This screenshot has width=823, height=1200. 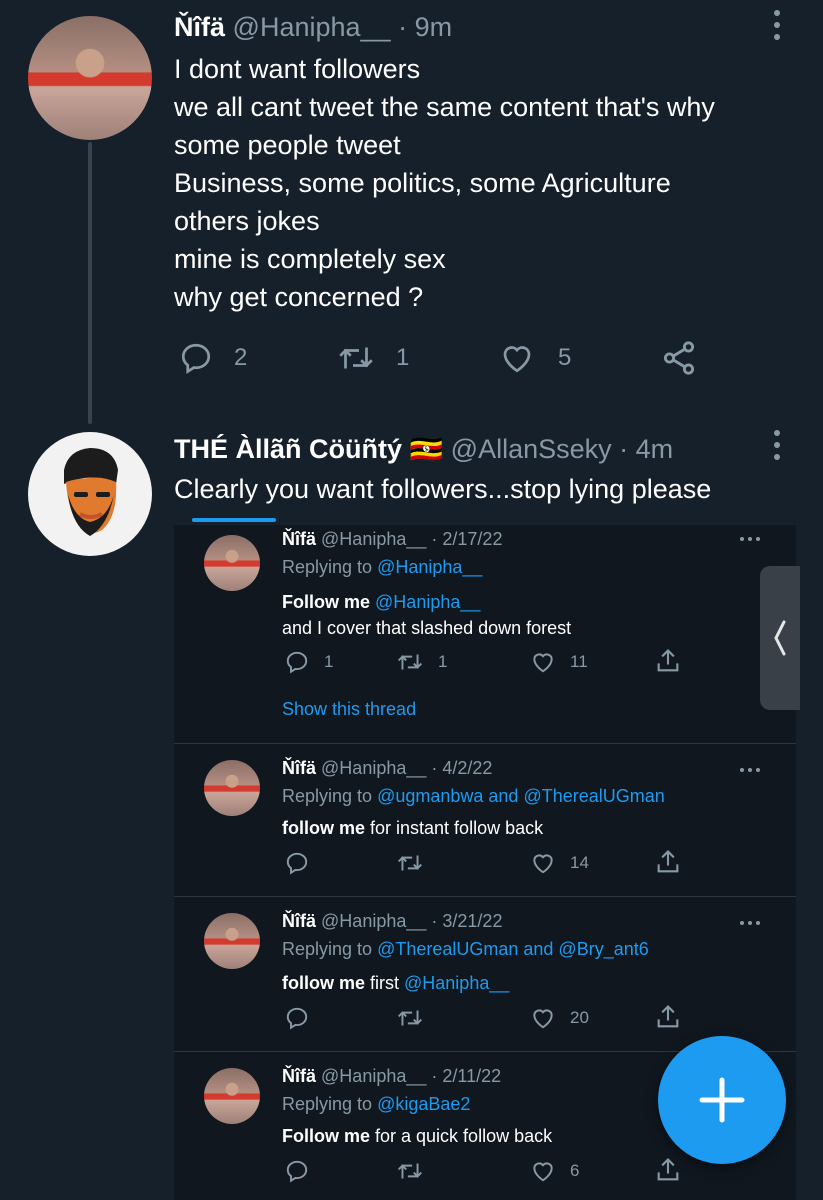 I want to click on display-name: THÉ Àllãñ Cöüñtý, so click(x=288, y=449).